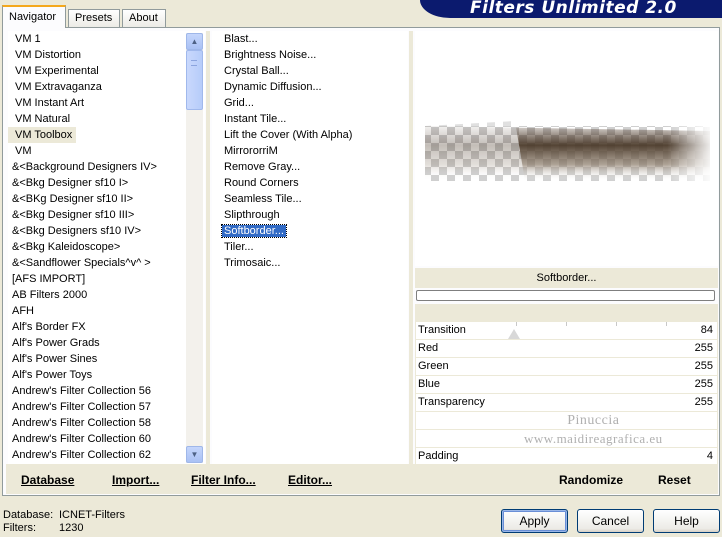 This screenshot has width=722, height=537. What do you see at coordinates (42, 135) in the screenshot?
I see `category-label: VM Toolbox` at bounding box center [42, 135].